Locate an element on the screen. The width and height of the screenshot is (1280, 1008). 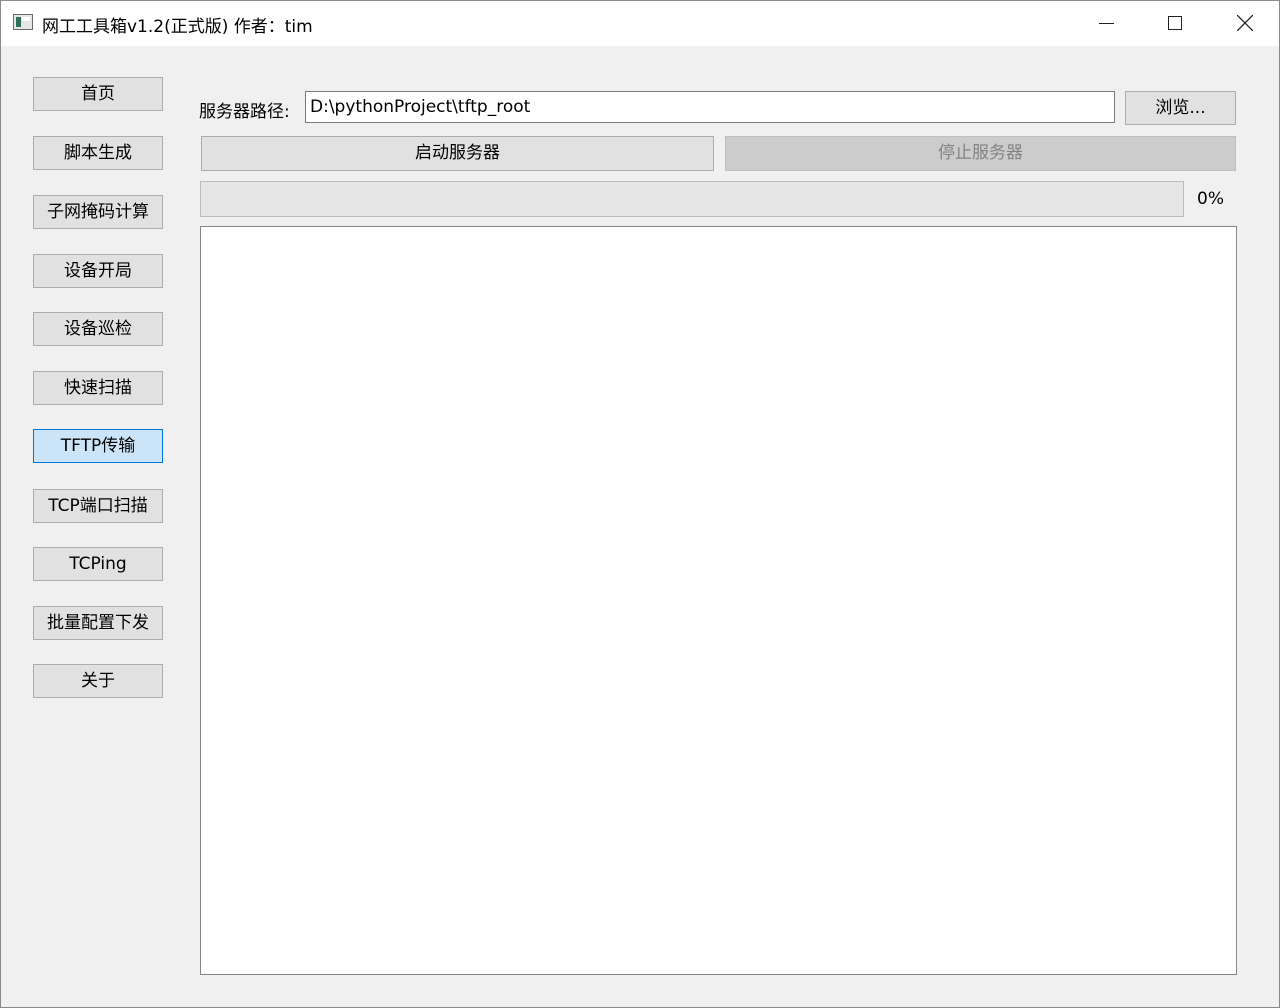
start-server-button: 启动服务器 is located at coordinates (457, 153).